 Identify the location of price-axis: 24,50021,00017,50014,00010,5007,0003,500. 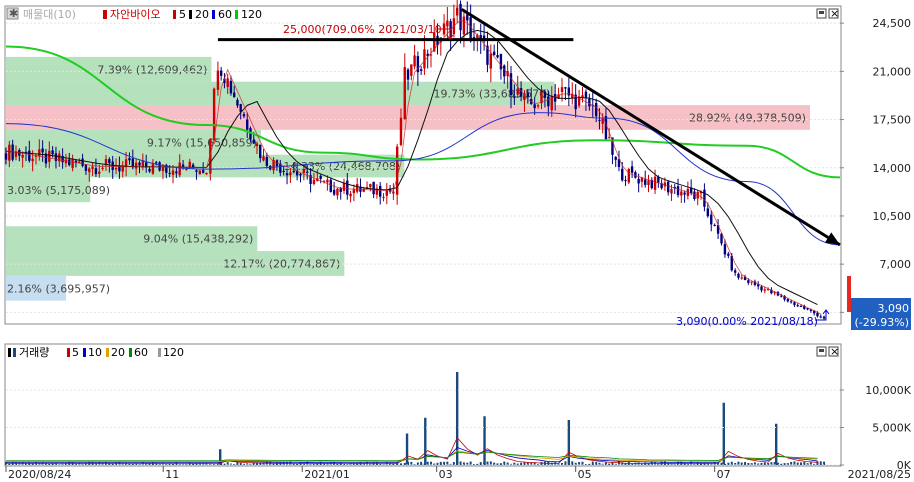
(875, 168).